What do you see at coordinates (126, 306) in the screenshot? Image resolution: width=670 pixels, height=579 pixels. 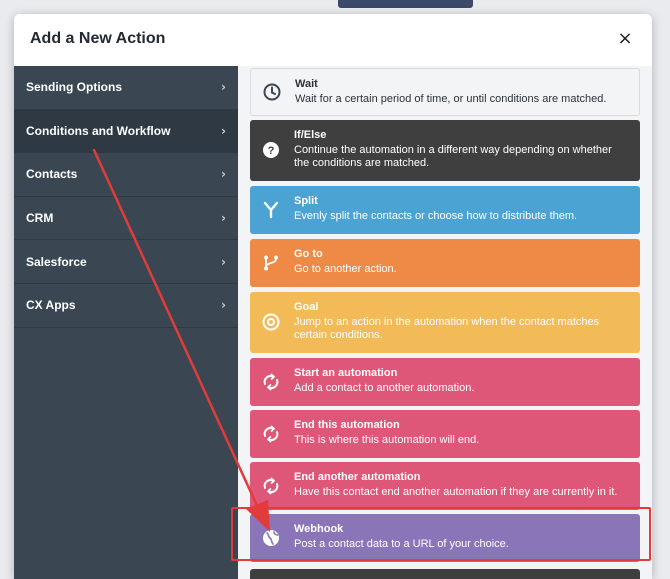 I see `sidebar-item-cx-apps: CX Apps ›` at bounding box center [126, 306].